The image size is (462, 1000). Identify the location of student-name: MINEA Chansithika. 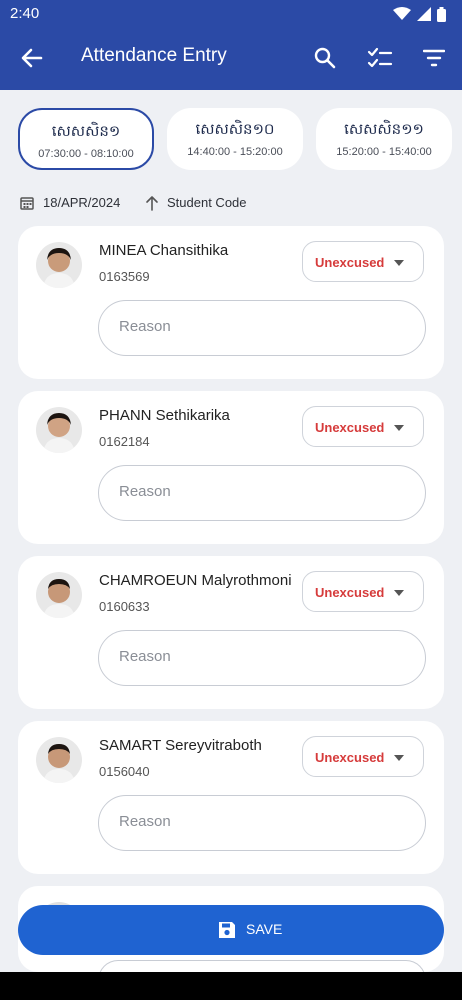
(164, 250).